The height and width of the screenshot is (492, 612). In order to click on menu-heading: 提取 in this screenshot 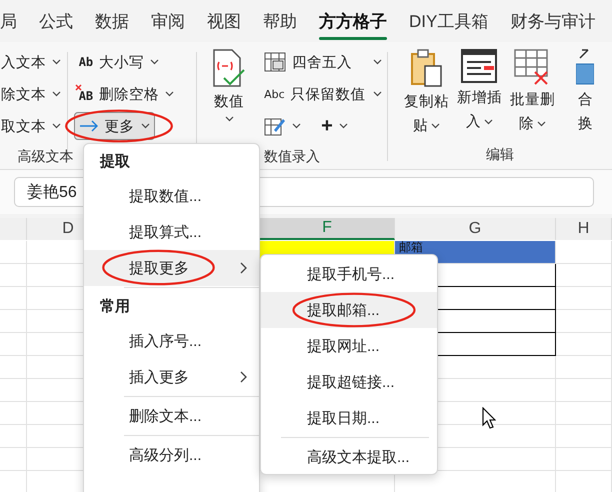, I will do `click(114, 162)`.